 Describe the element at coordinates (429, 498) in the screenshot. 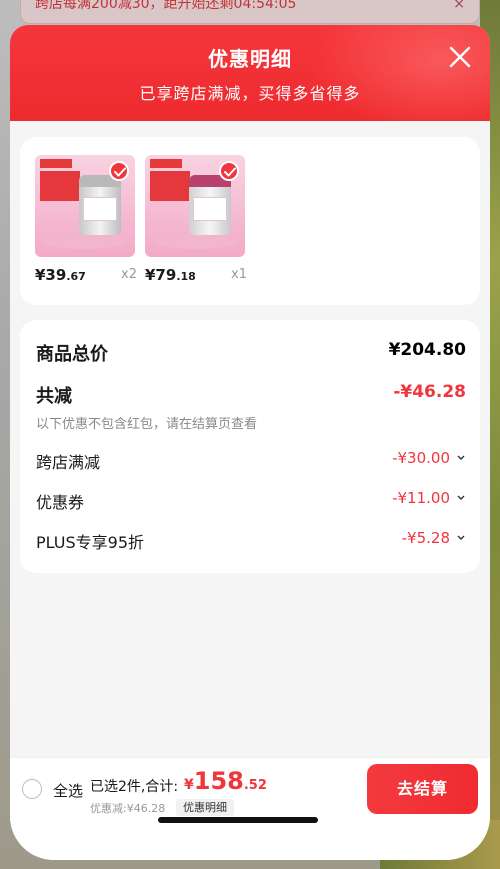

I see `discount-value: -¥11.00` at that location.